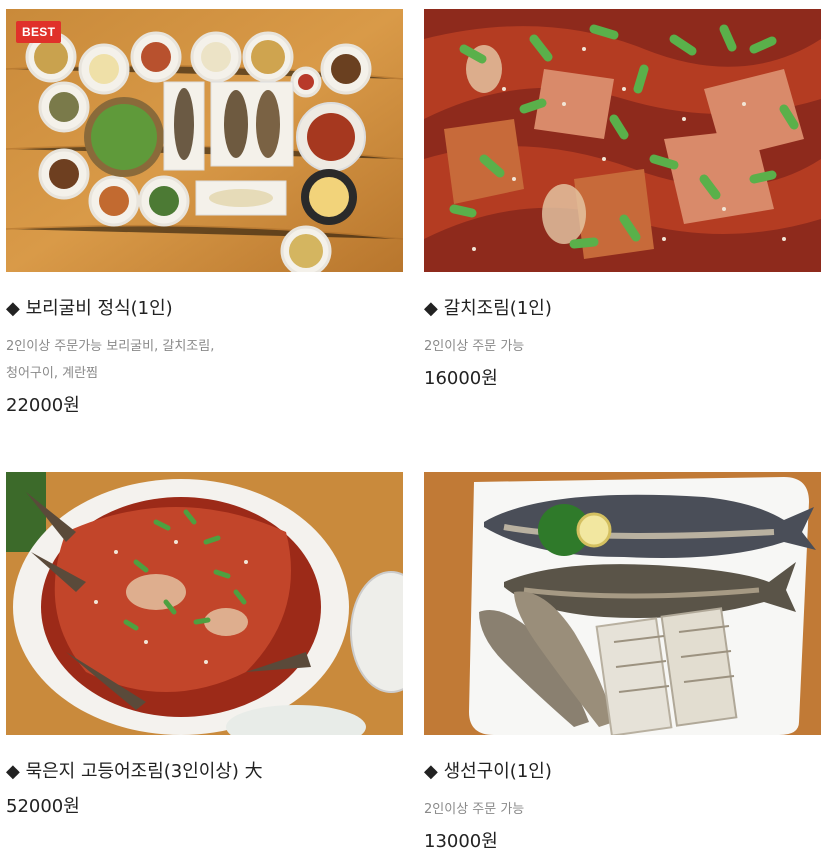  I want to click on grilled-fish-photo-illustration, so click(622, 603).